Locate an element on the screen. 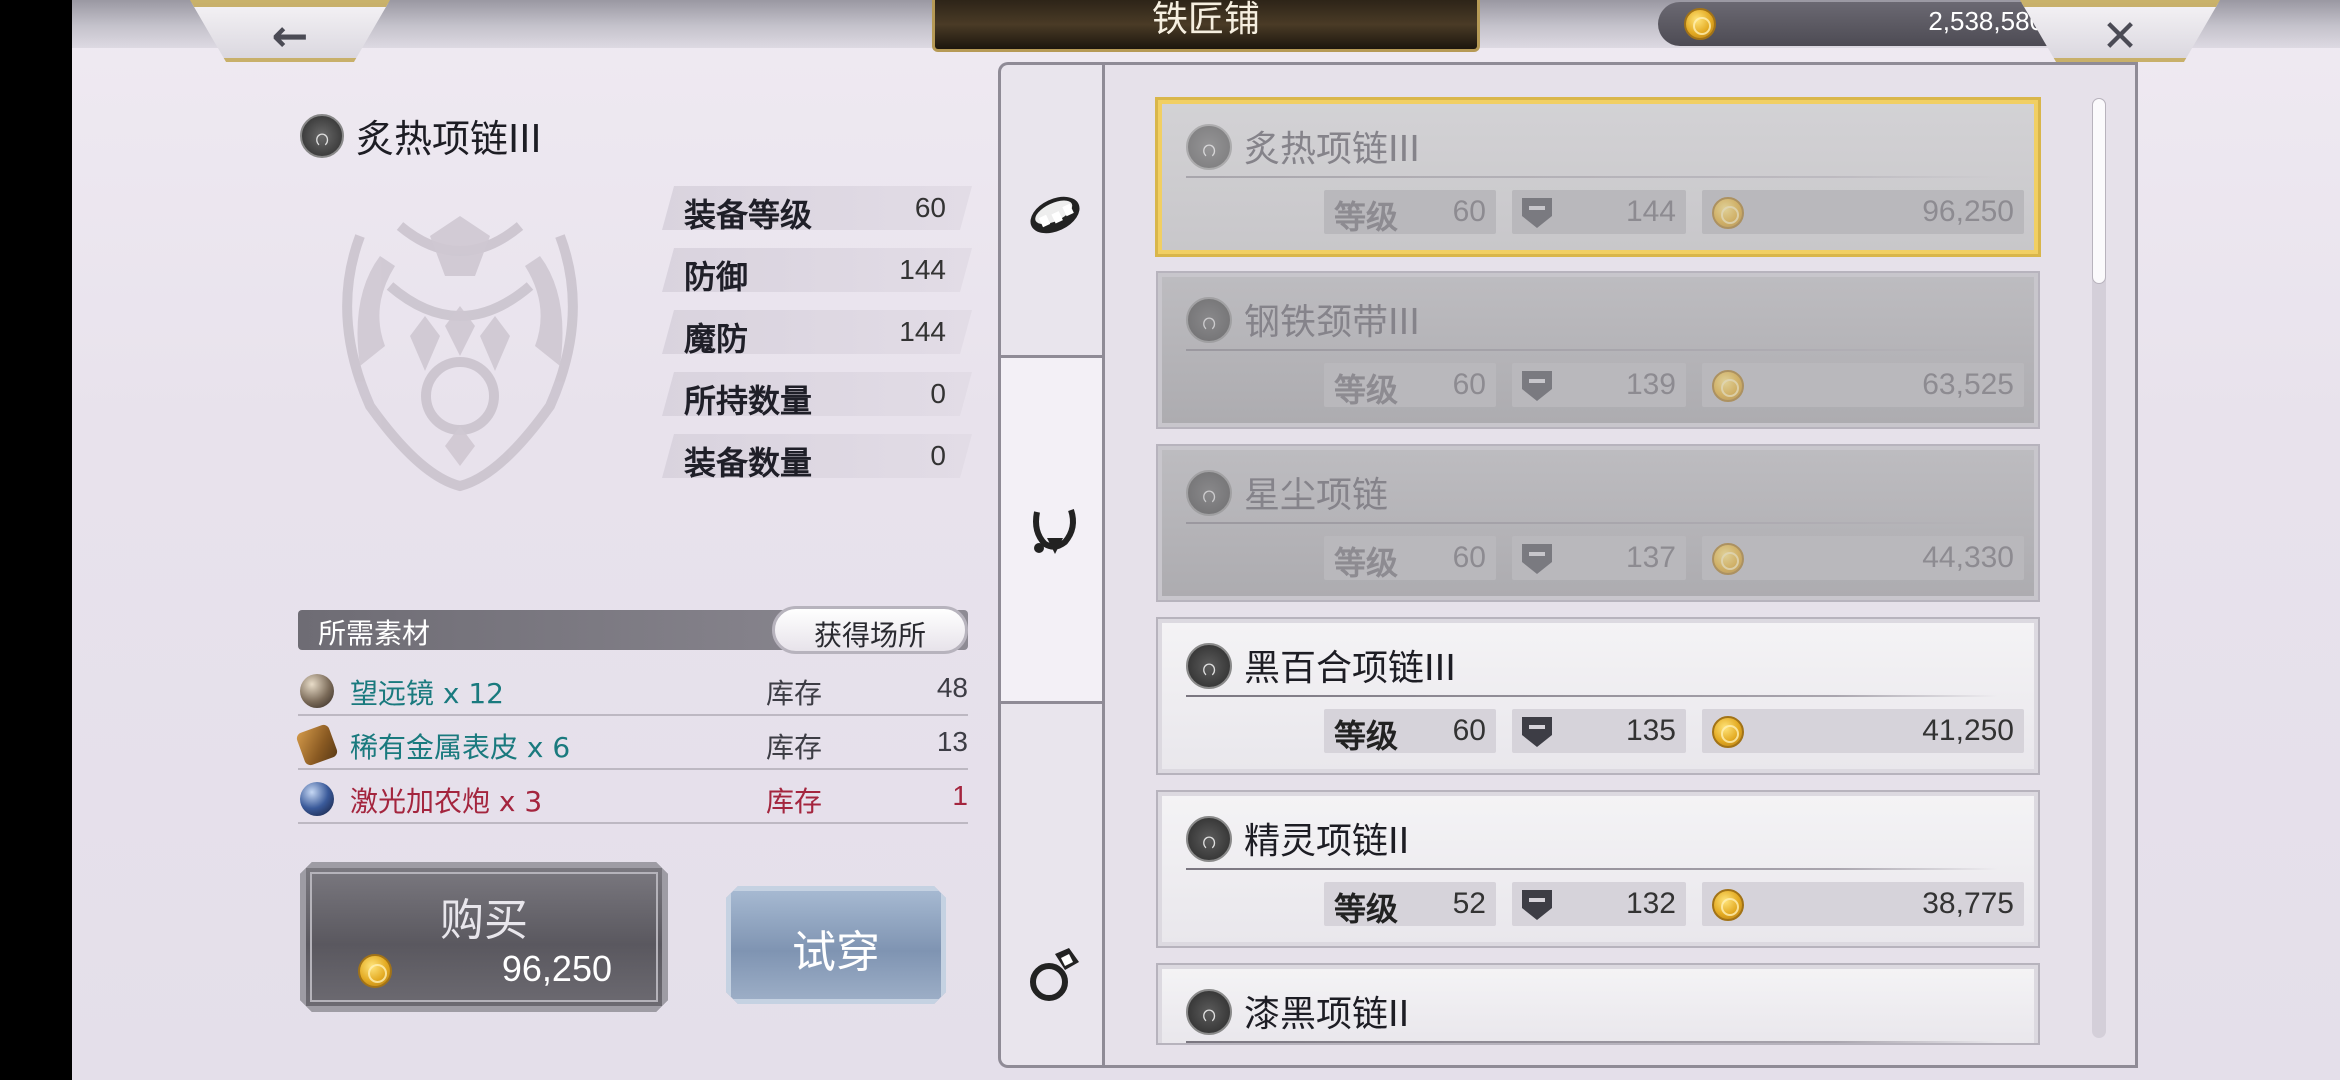 The height and width of the screenshot is (1080, 2340). necklace-emblem-icon is located at coordinates (460, 354).